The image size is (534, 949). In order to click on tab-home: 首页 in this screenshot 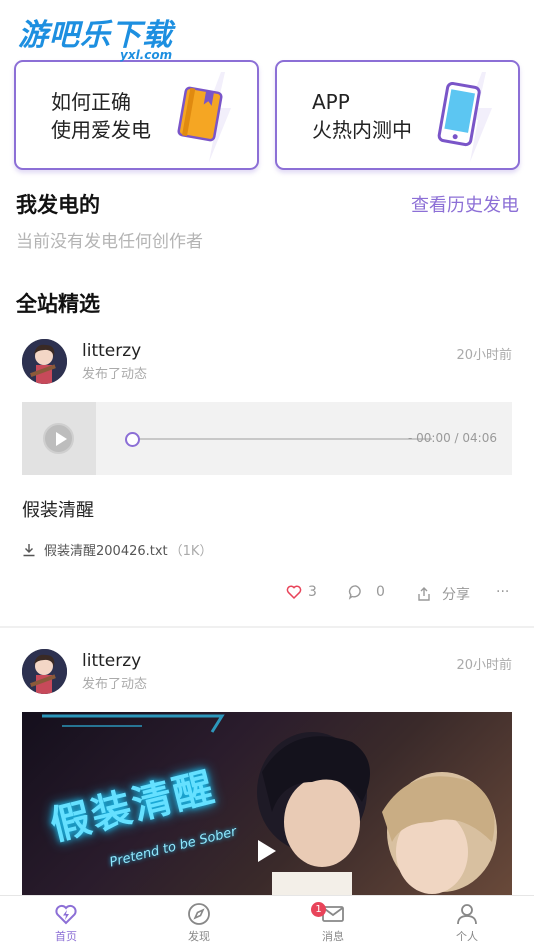, I will do `click(66, 923)`.